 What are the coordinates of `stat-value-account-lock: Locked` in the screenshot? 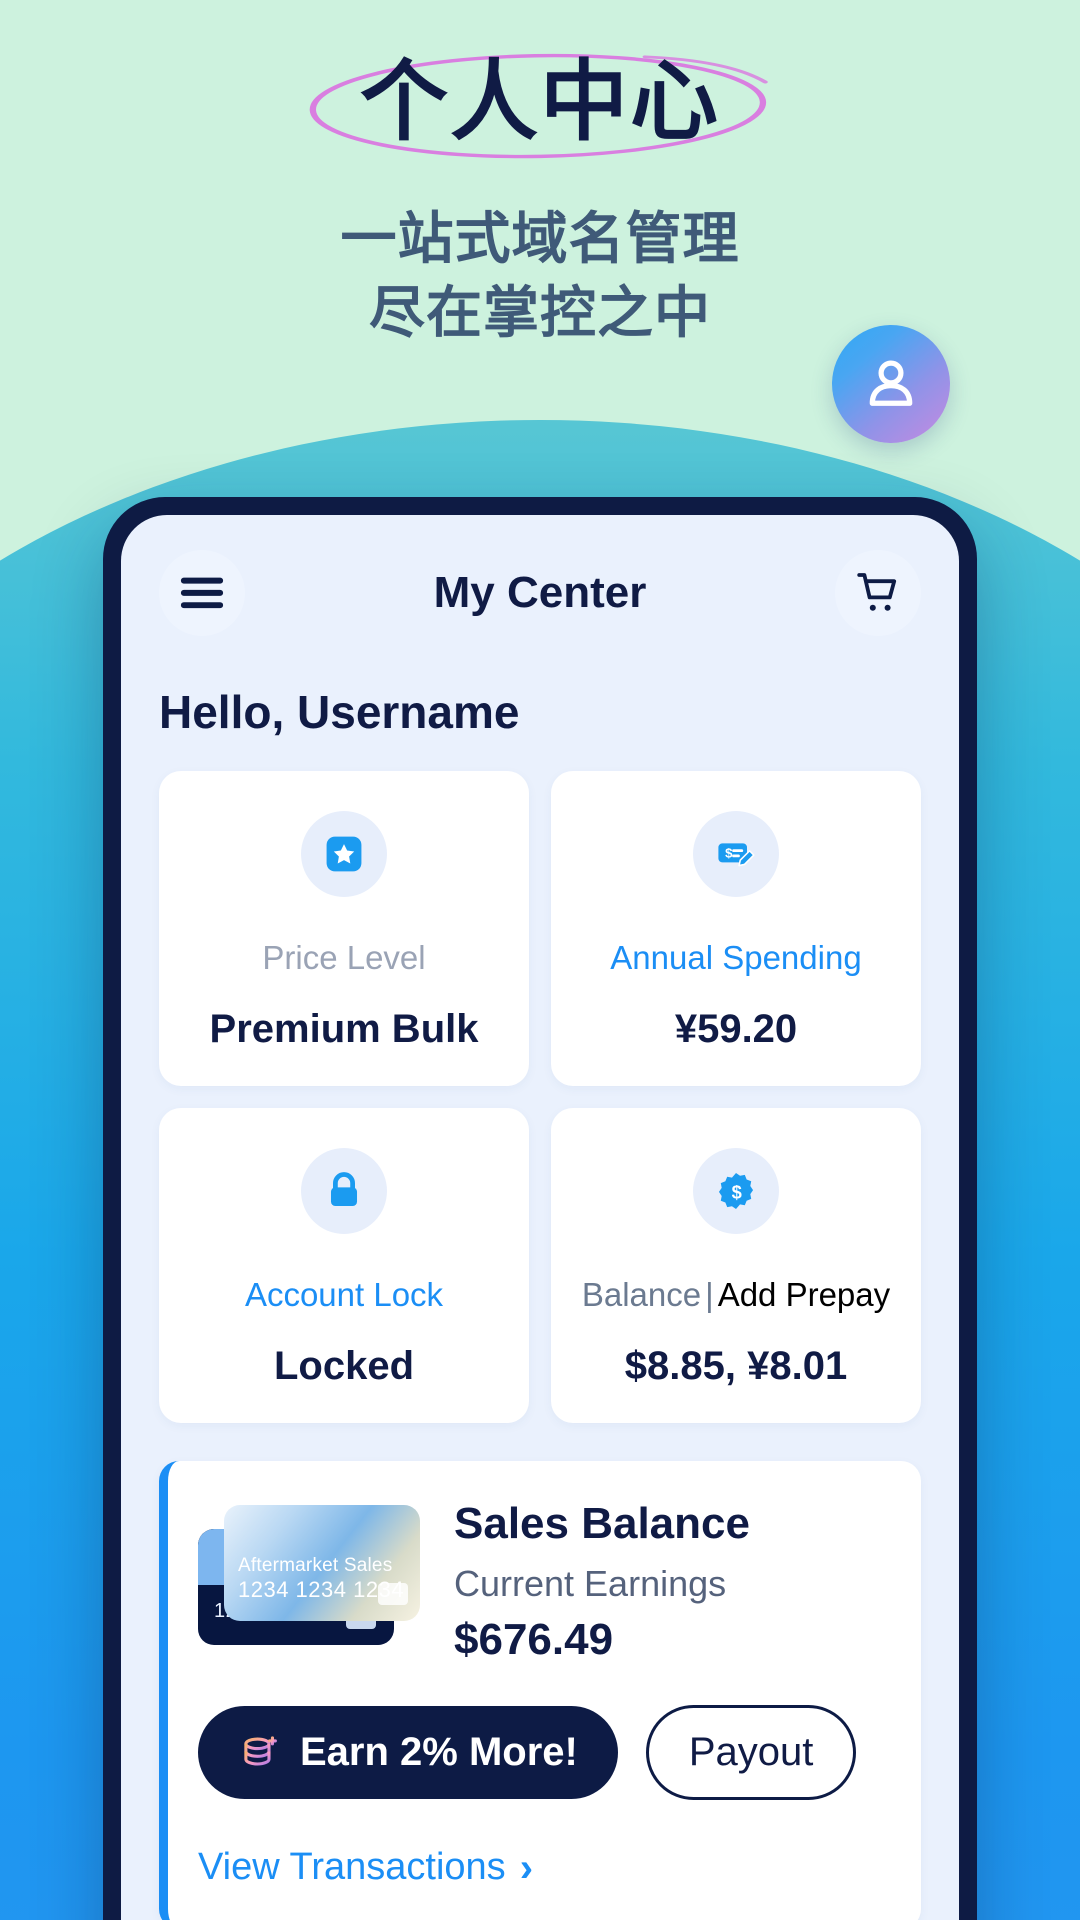 It's located at (344, 1366).